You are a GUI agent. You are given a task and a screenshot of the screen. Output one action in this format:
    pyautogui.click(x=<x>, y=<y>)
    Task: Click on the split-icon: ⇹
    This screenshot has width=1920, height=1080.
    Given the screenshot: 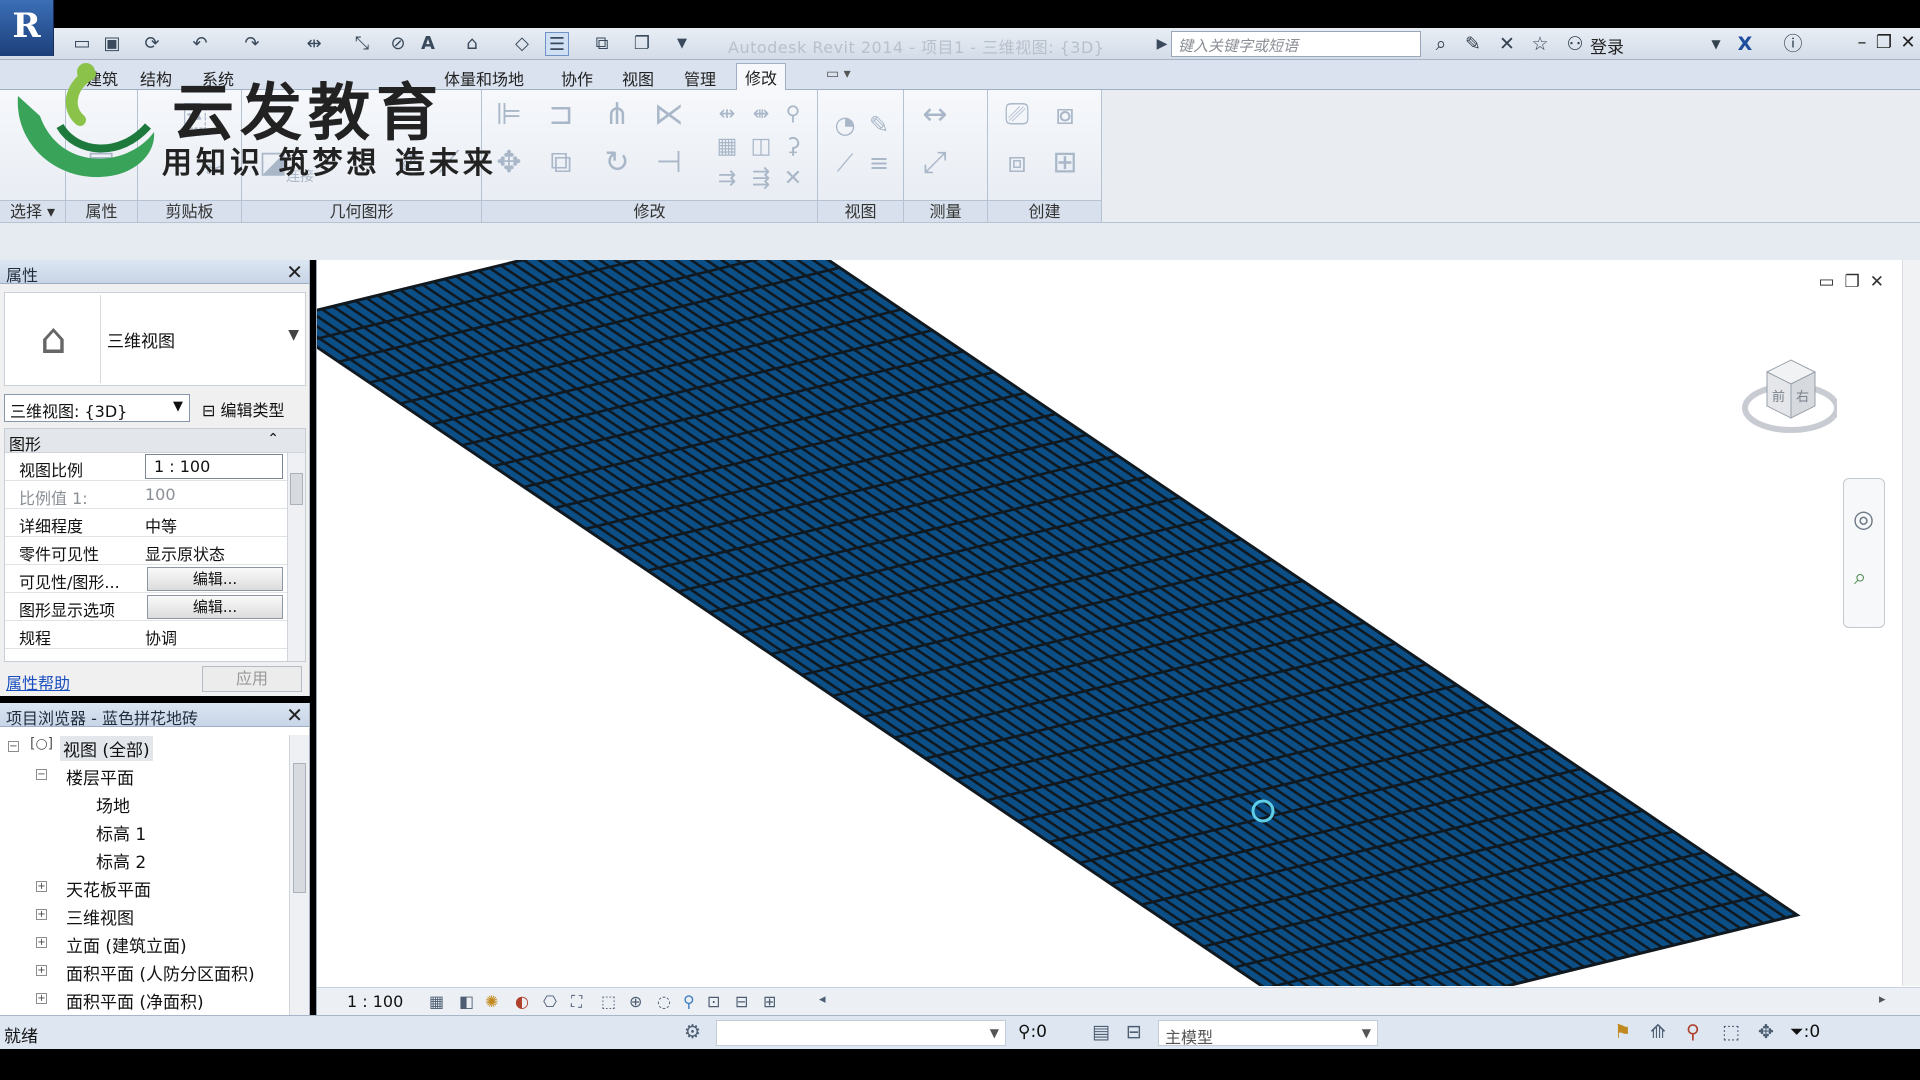 What is the action you would take?
    pyautogui.click(x=727, y=113)
    